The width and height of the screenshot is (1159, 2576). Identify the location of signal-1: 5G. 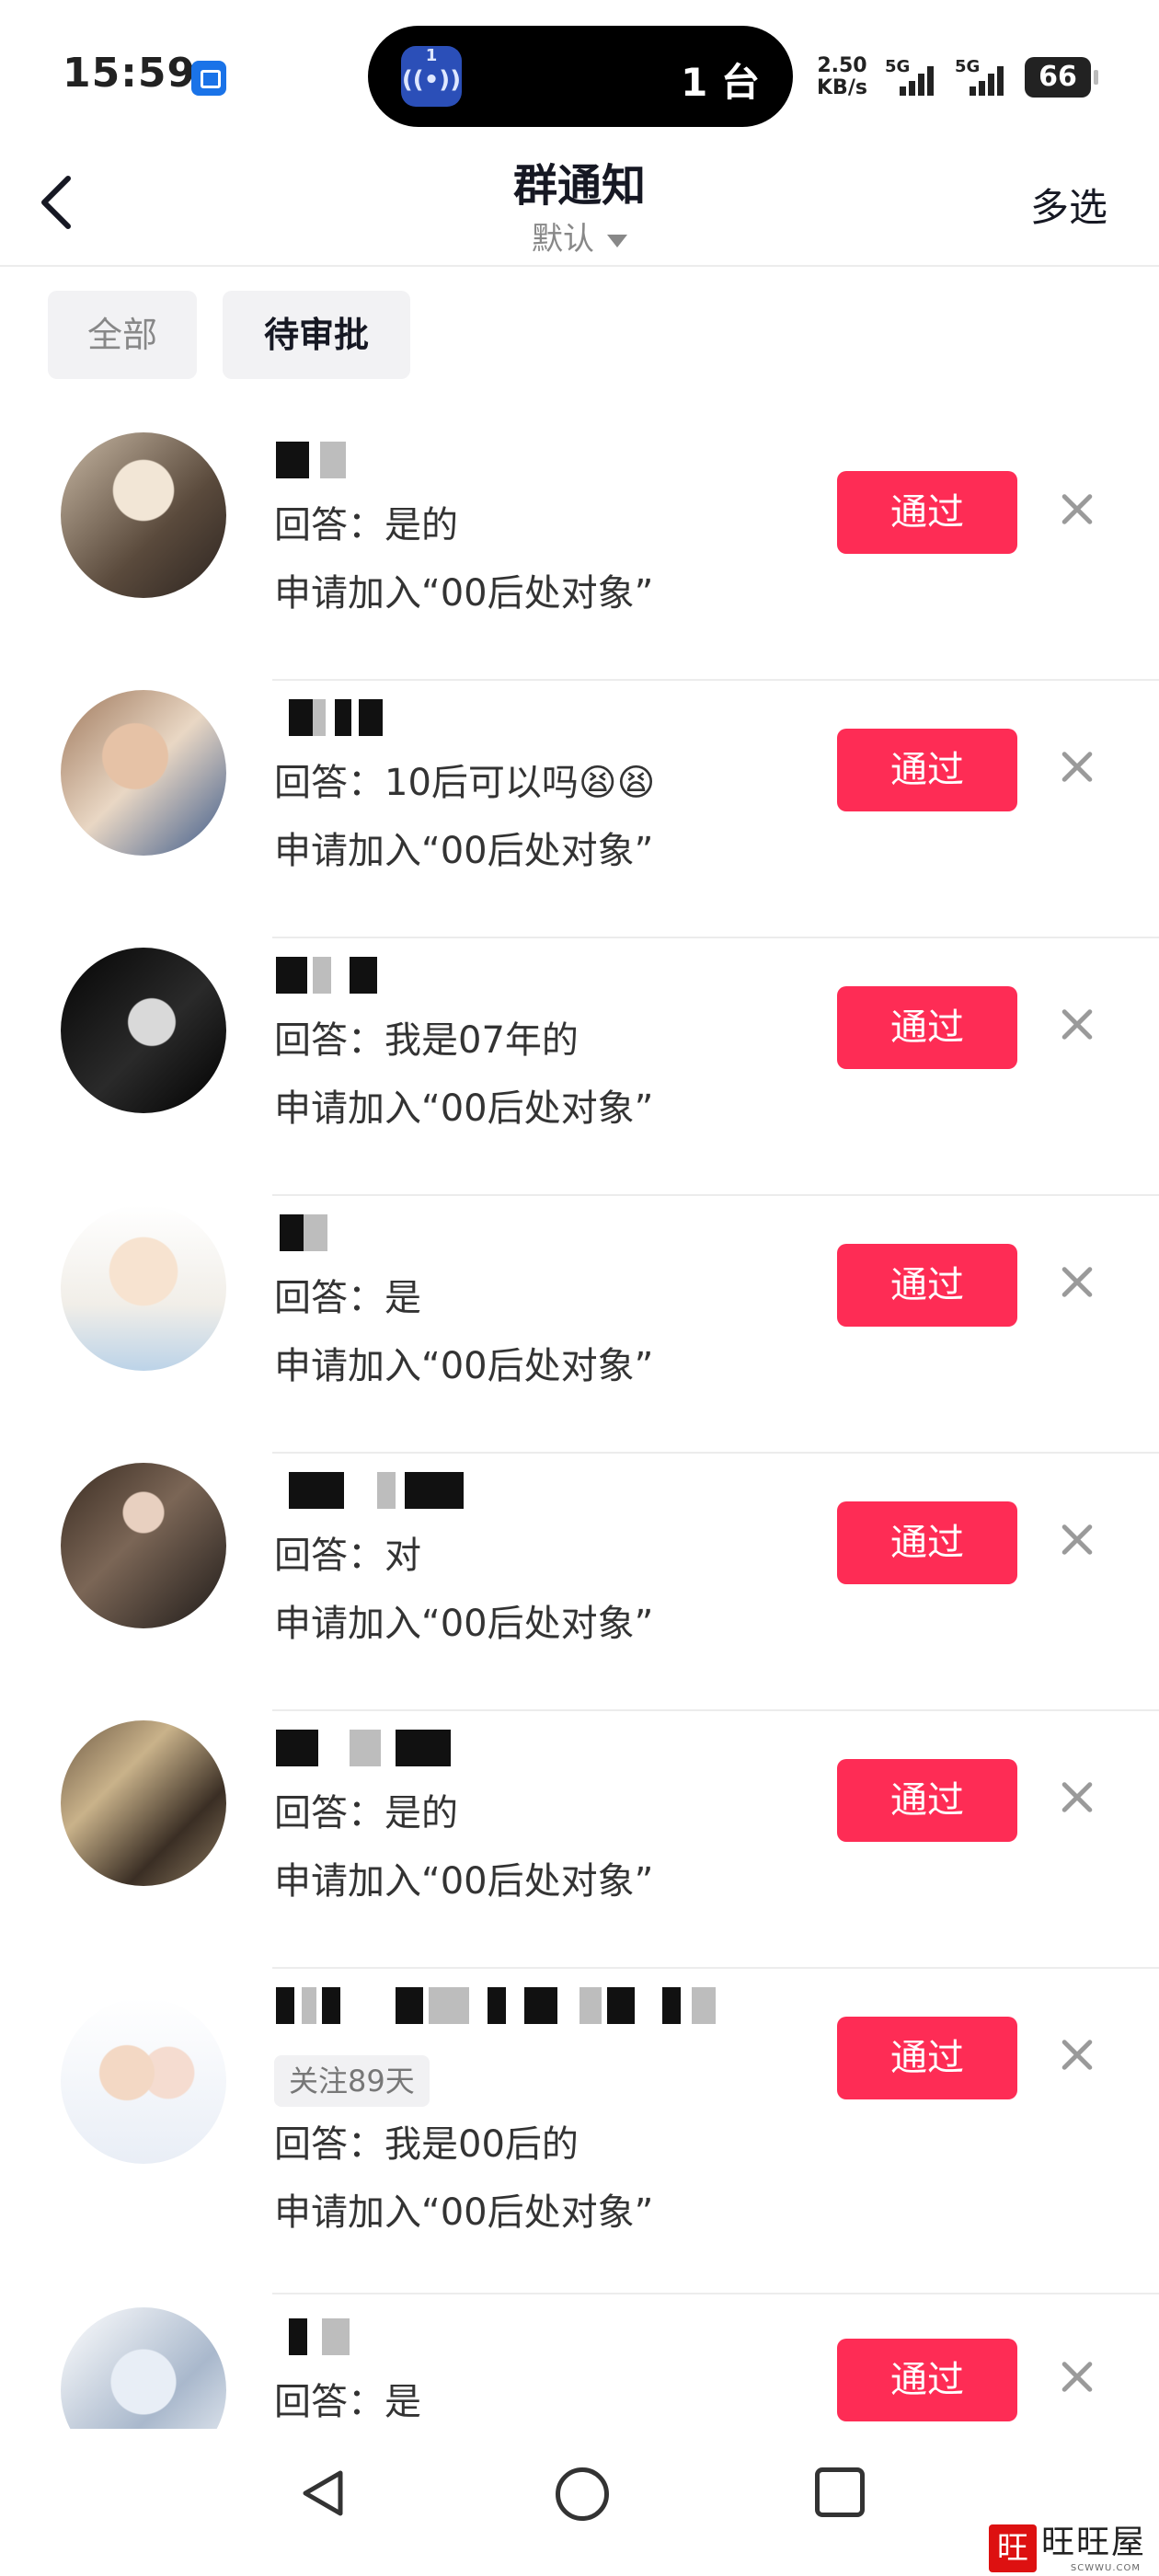
(914, 77).